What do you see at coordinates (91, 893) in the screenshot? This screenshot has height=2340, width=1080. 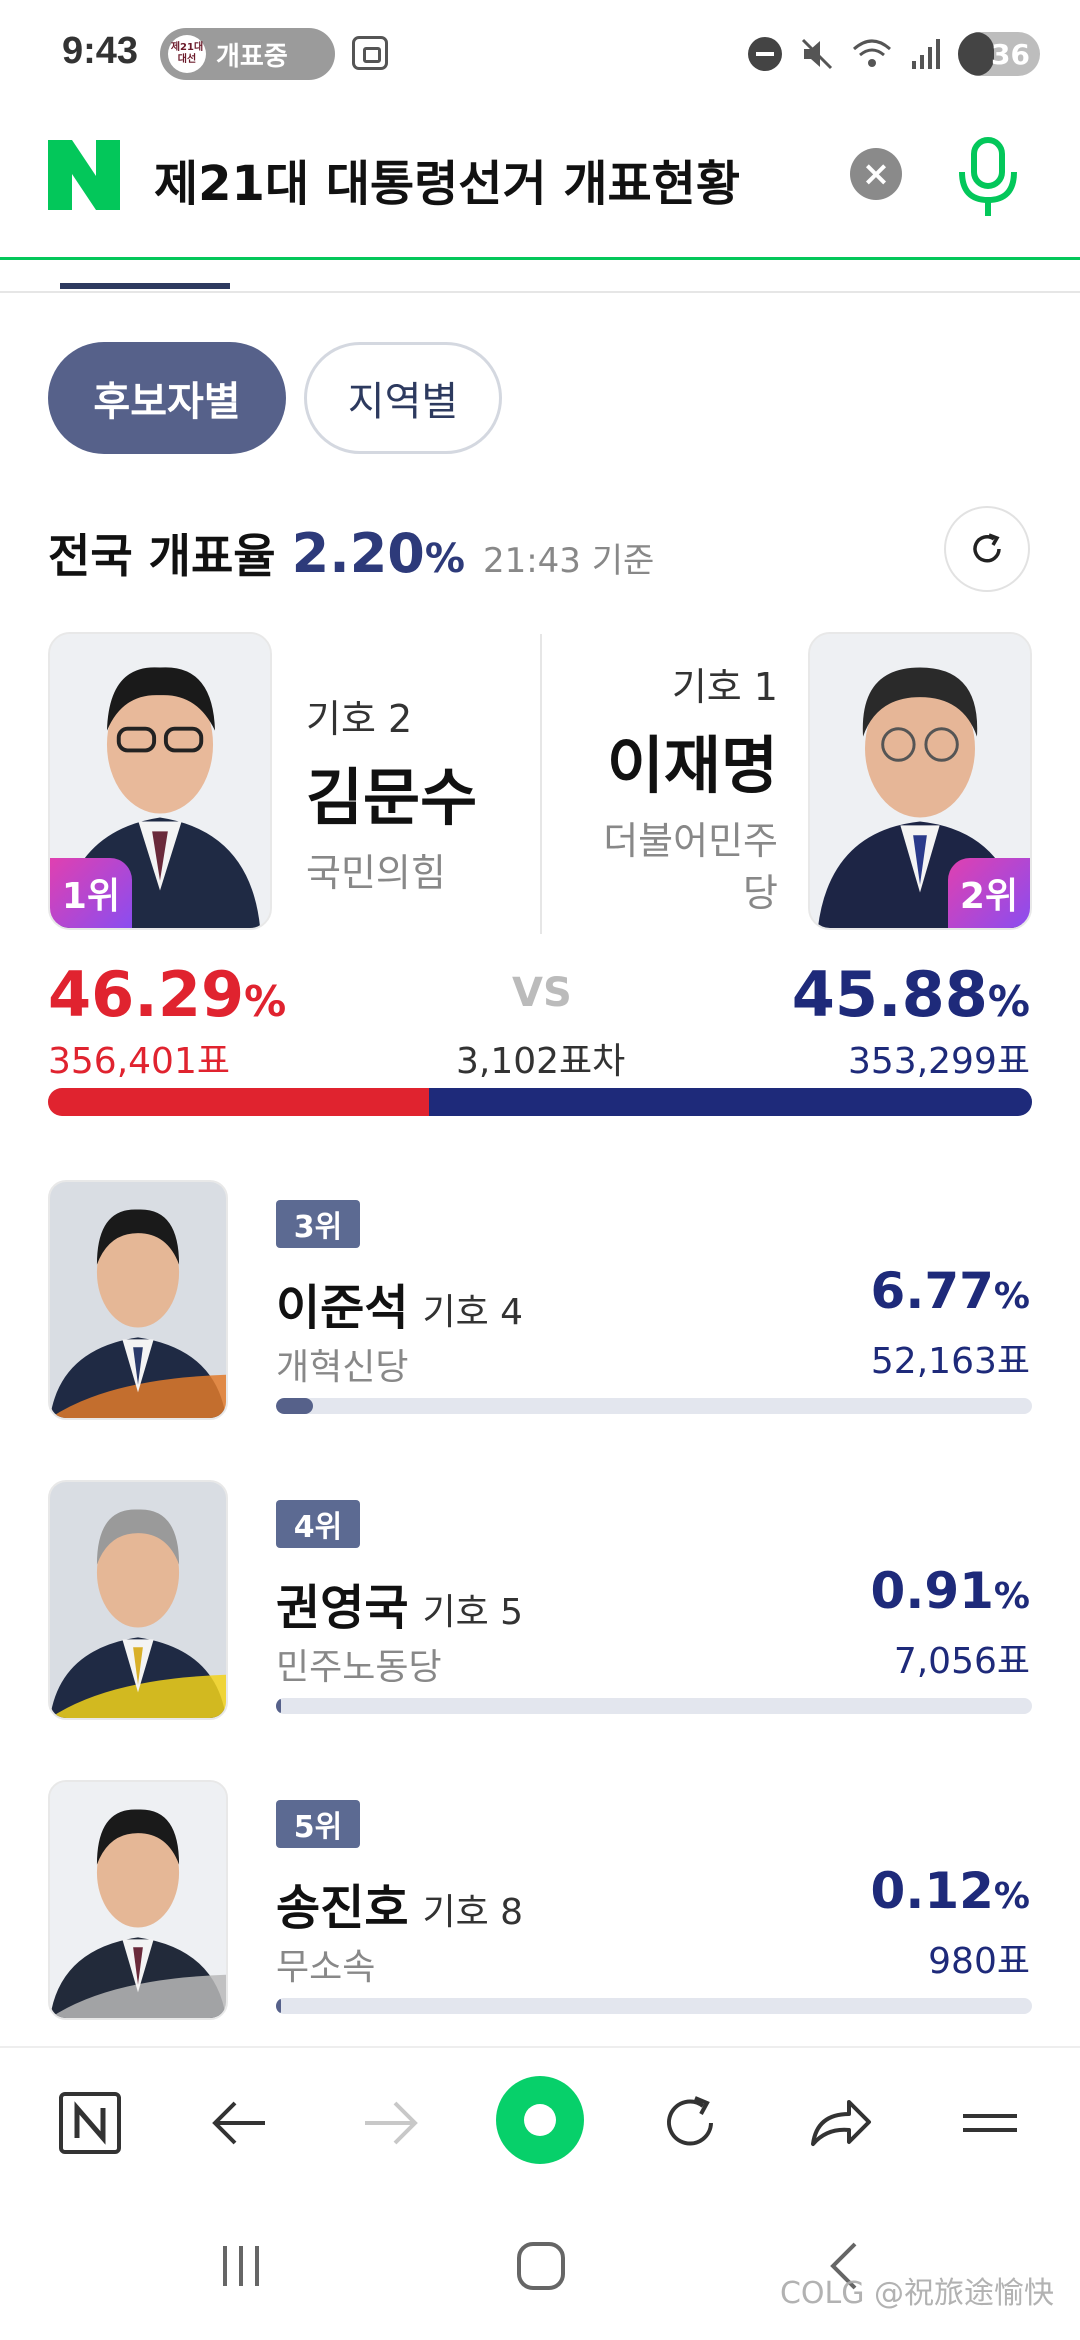 I see `rank-badge: 1위` at bounding box center [91, 893].